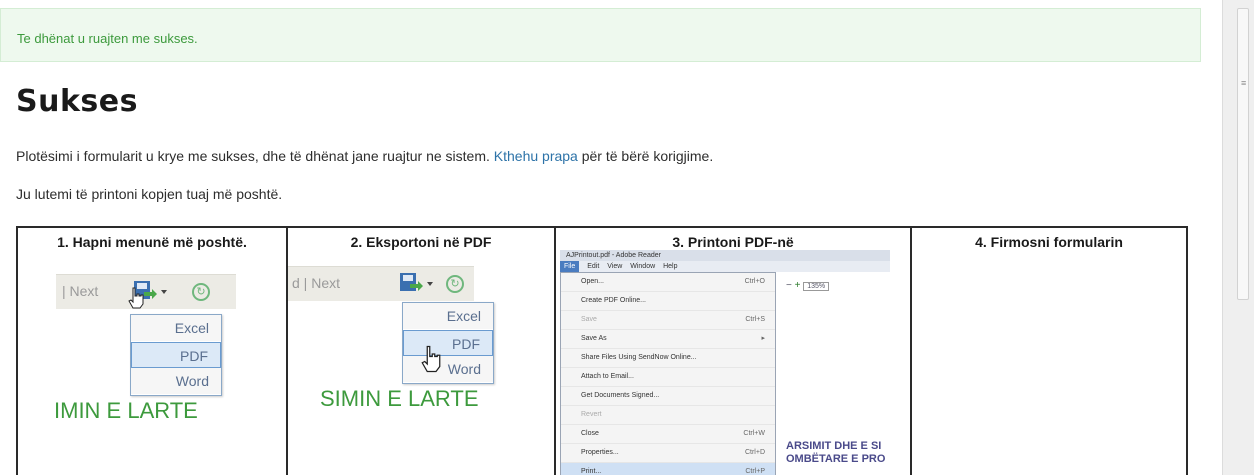 Image resolution: width=1254 pixels, height=475 pixels. Describe the element at coordinates (1244, 83) in the screenshot. I see `grip-icon: ≡` at that location.